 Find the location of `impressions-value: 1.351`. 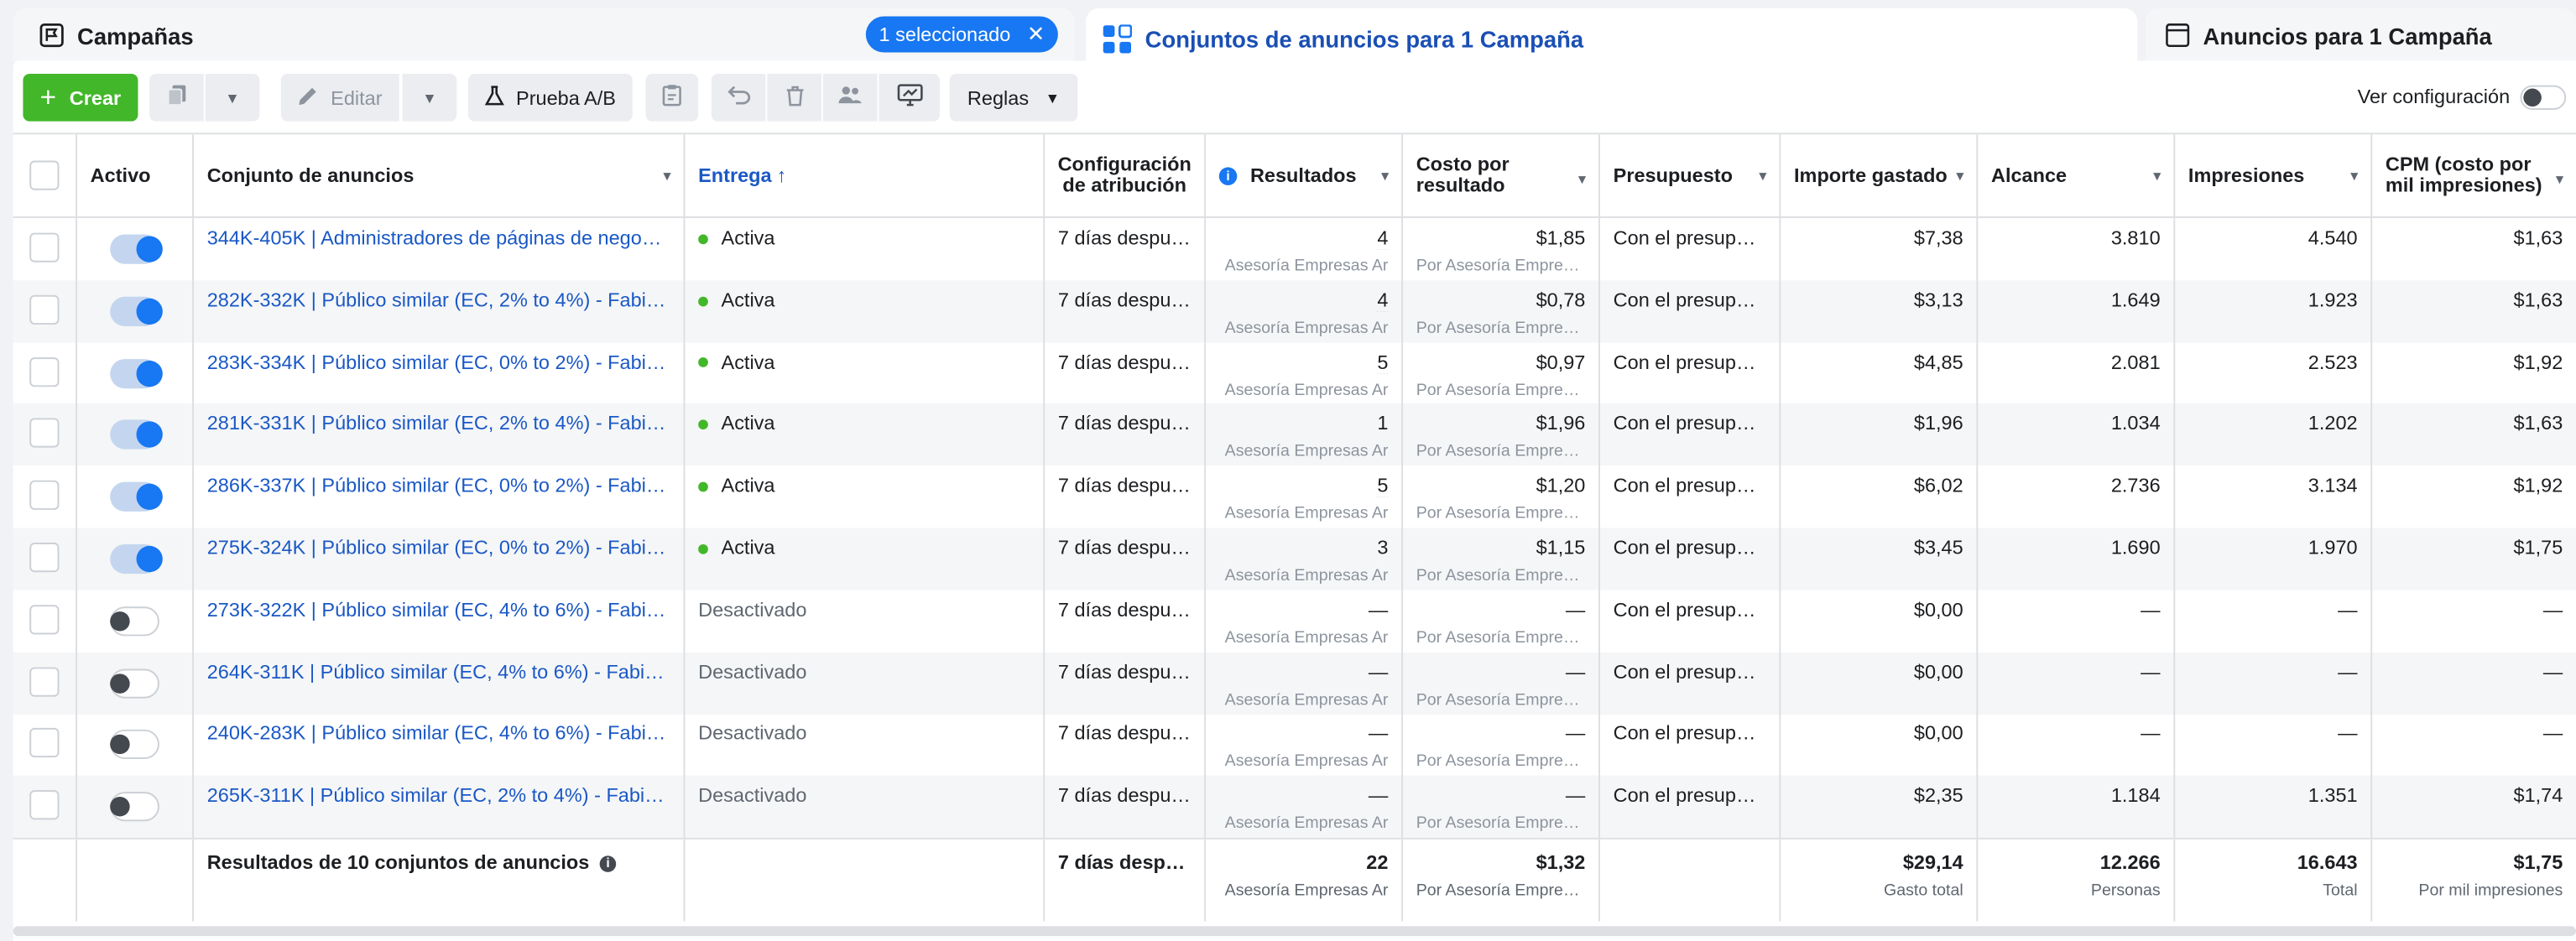

impressions-value: 1.351 is located at coordinates (2332, 795).